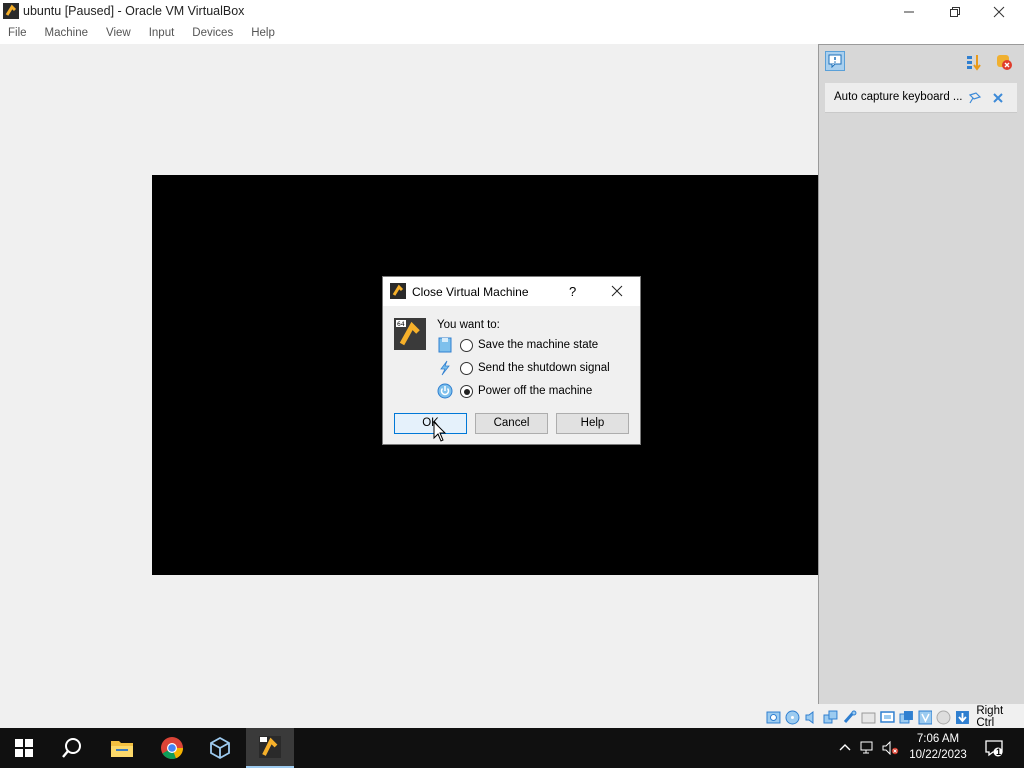 The width and height of the screenshot is (1024, 768). What do you see at coordinates (445, 391) in the screenshot?
I see `power-icon` at bounding box center [445, 391].